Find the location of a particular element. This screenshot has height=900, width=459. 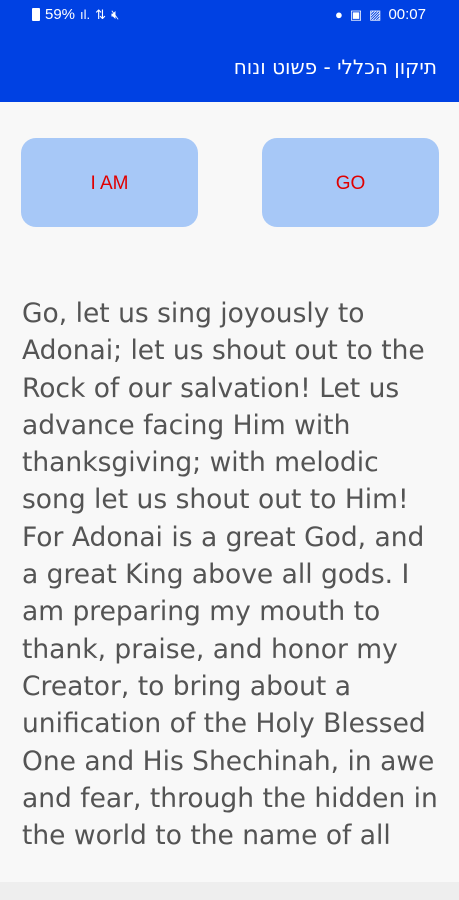

signal-icon: ıl. is located at coordinates (85, 14).